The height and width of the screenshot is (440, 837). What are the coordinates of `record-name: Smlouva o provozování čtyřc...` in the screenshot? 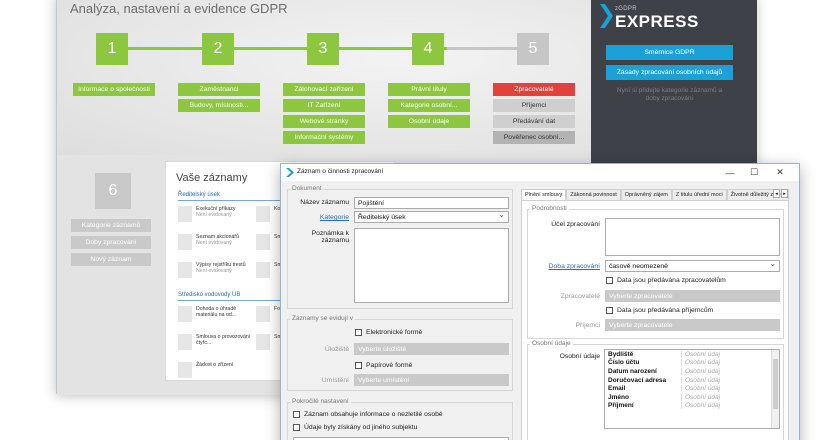 It's located at (223, 340).